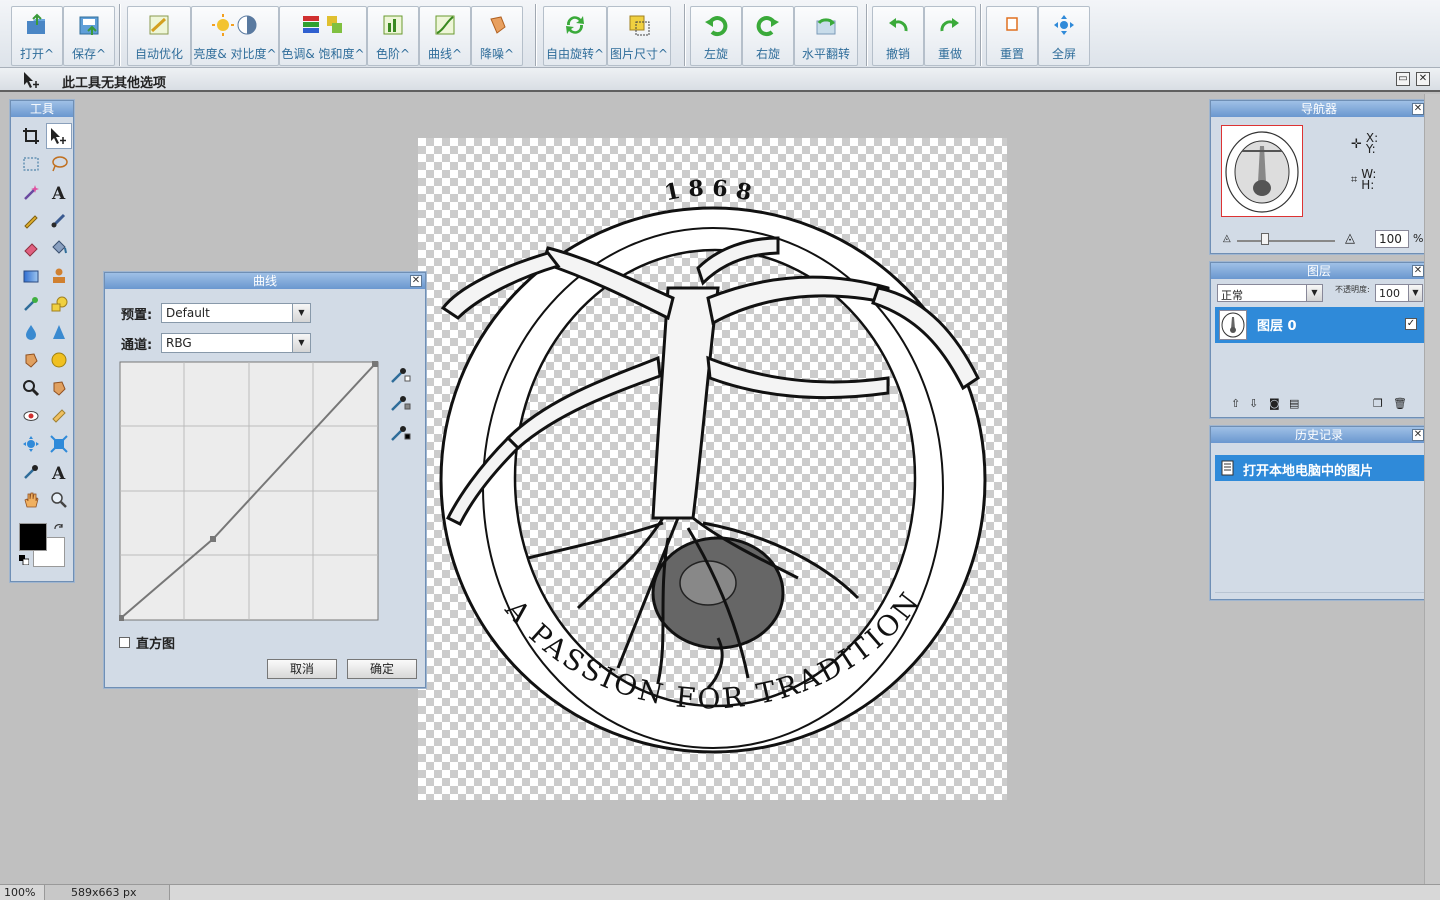 The image size is (1440, 900). I want to click on history-item: 打开本地电脑中的图片, so click(1320, 468).